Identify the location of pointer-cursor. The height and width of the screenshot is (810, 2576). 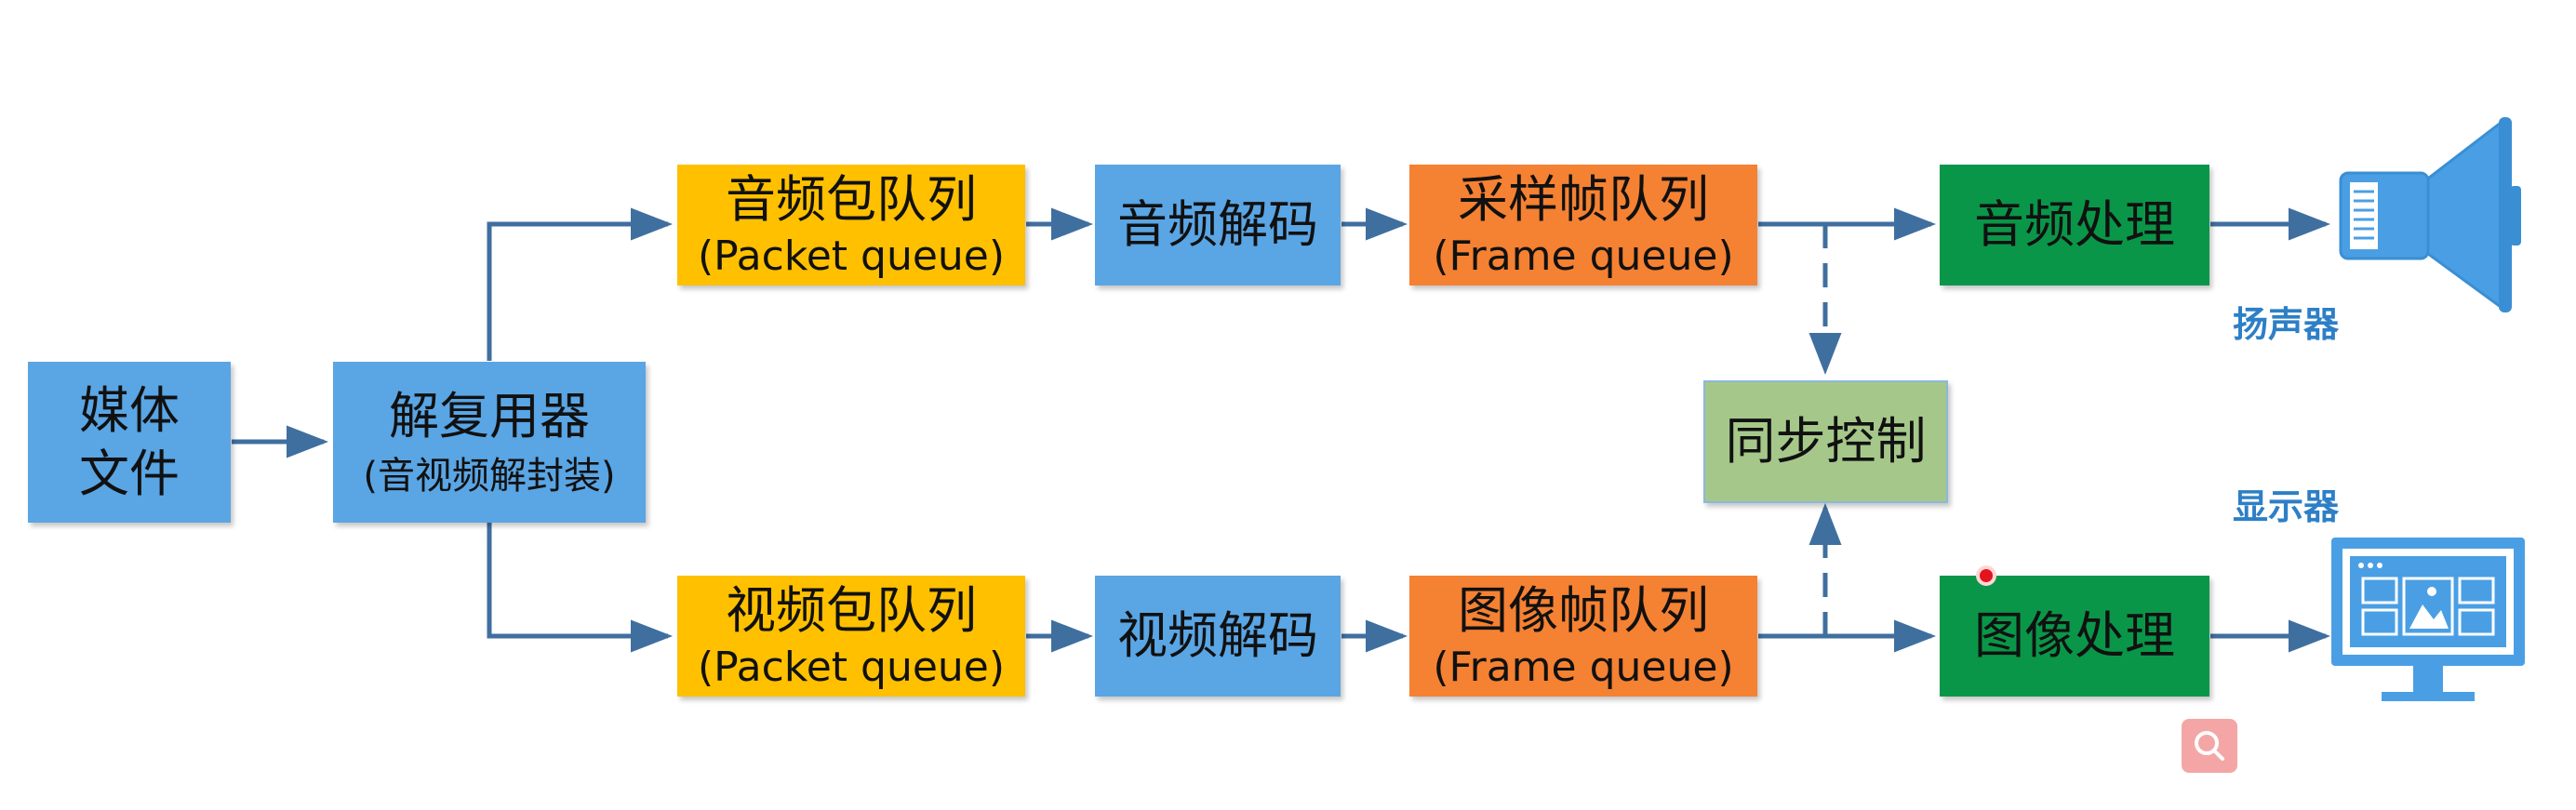
(1986, 575).